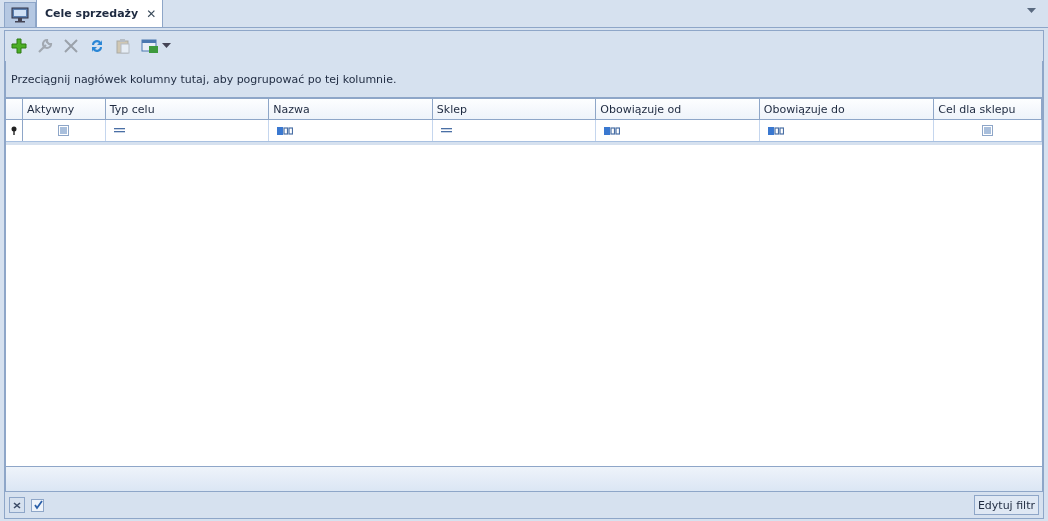 The height and width of the screenshot is (521, 1048). I want to click on column-header: Aktywny, so click(64, 109).